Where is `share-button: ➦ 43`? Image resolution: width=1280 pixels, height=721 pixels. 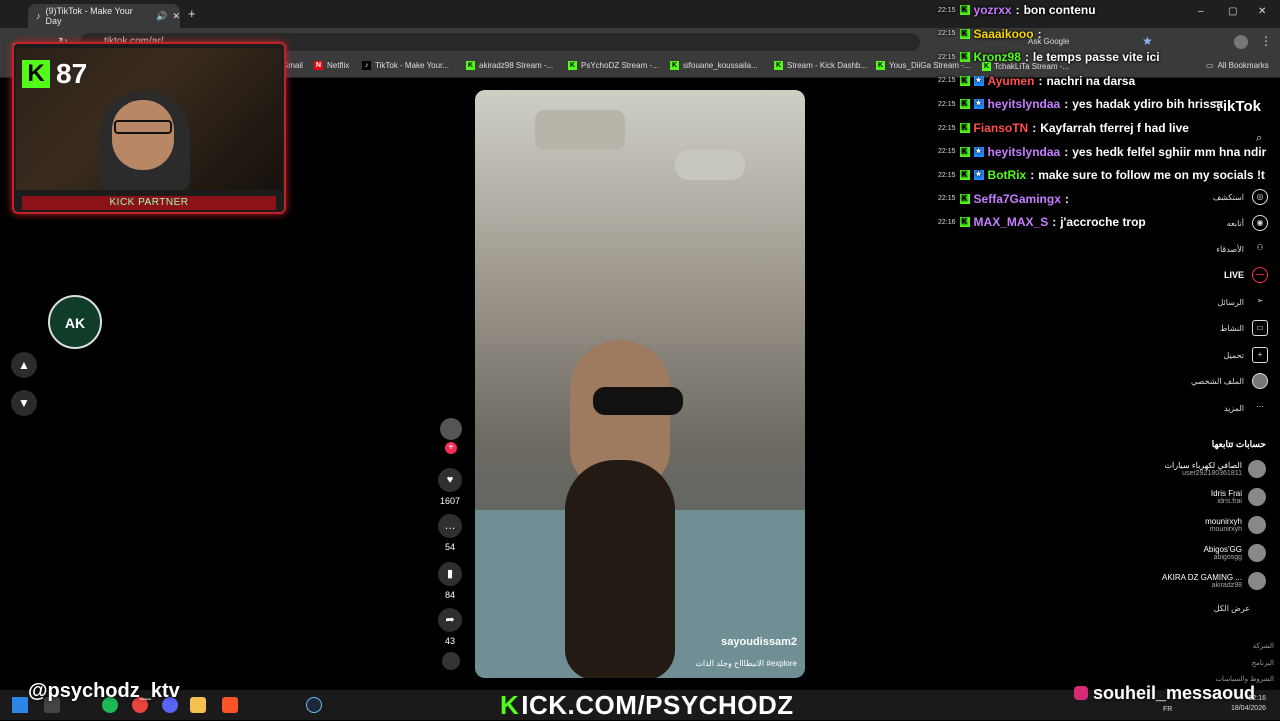
share-button: ➦ 43 is located at coordinates (450, 627).